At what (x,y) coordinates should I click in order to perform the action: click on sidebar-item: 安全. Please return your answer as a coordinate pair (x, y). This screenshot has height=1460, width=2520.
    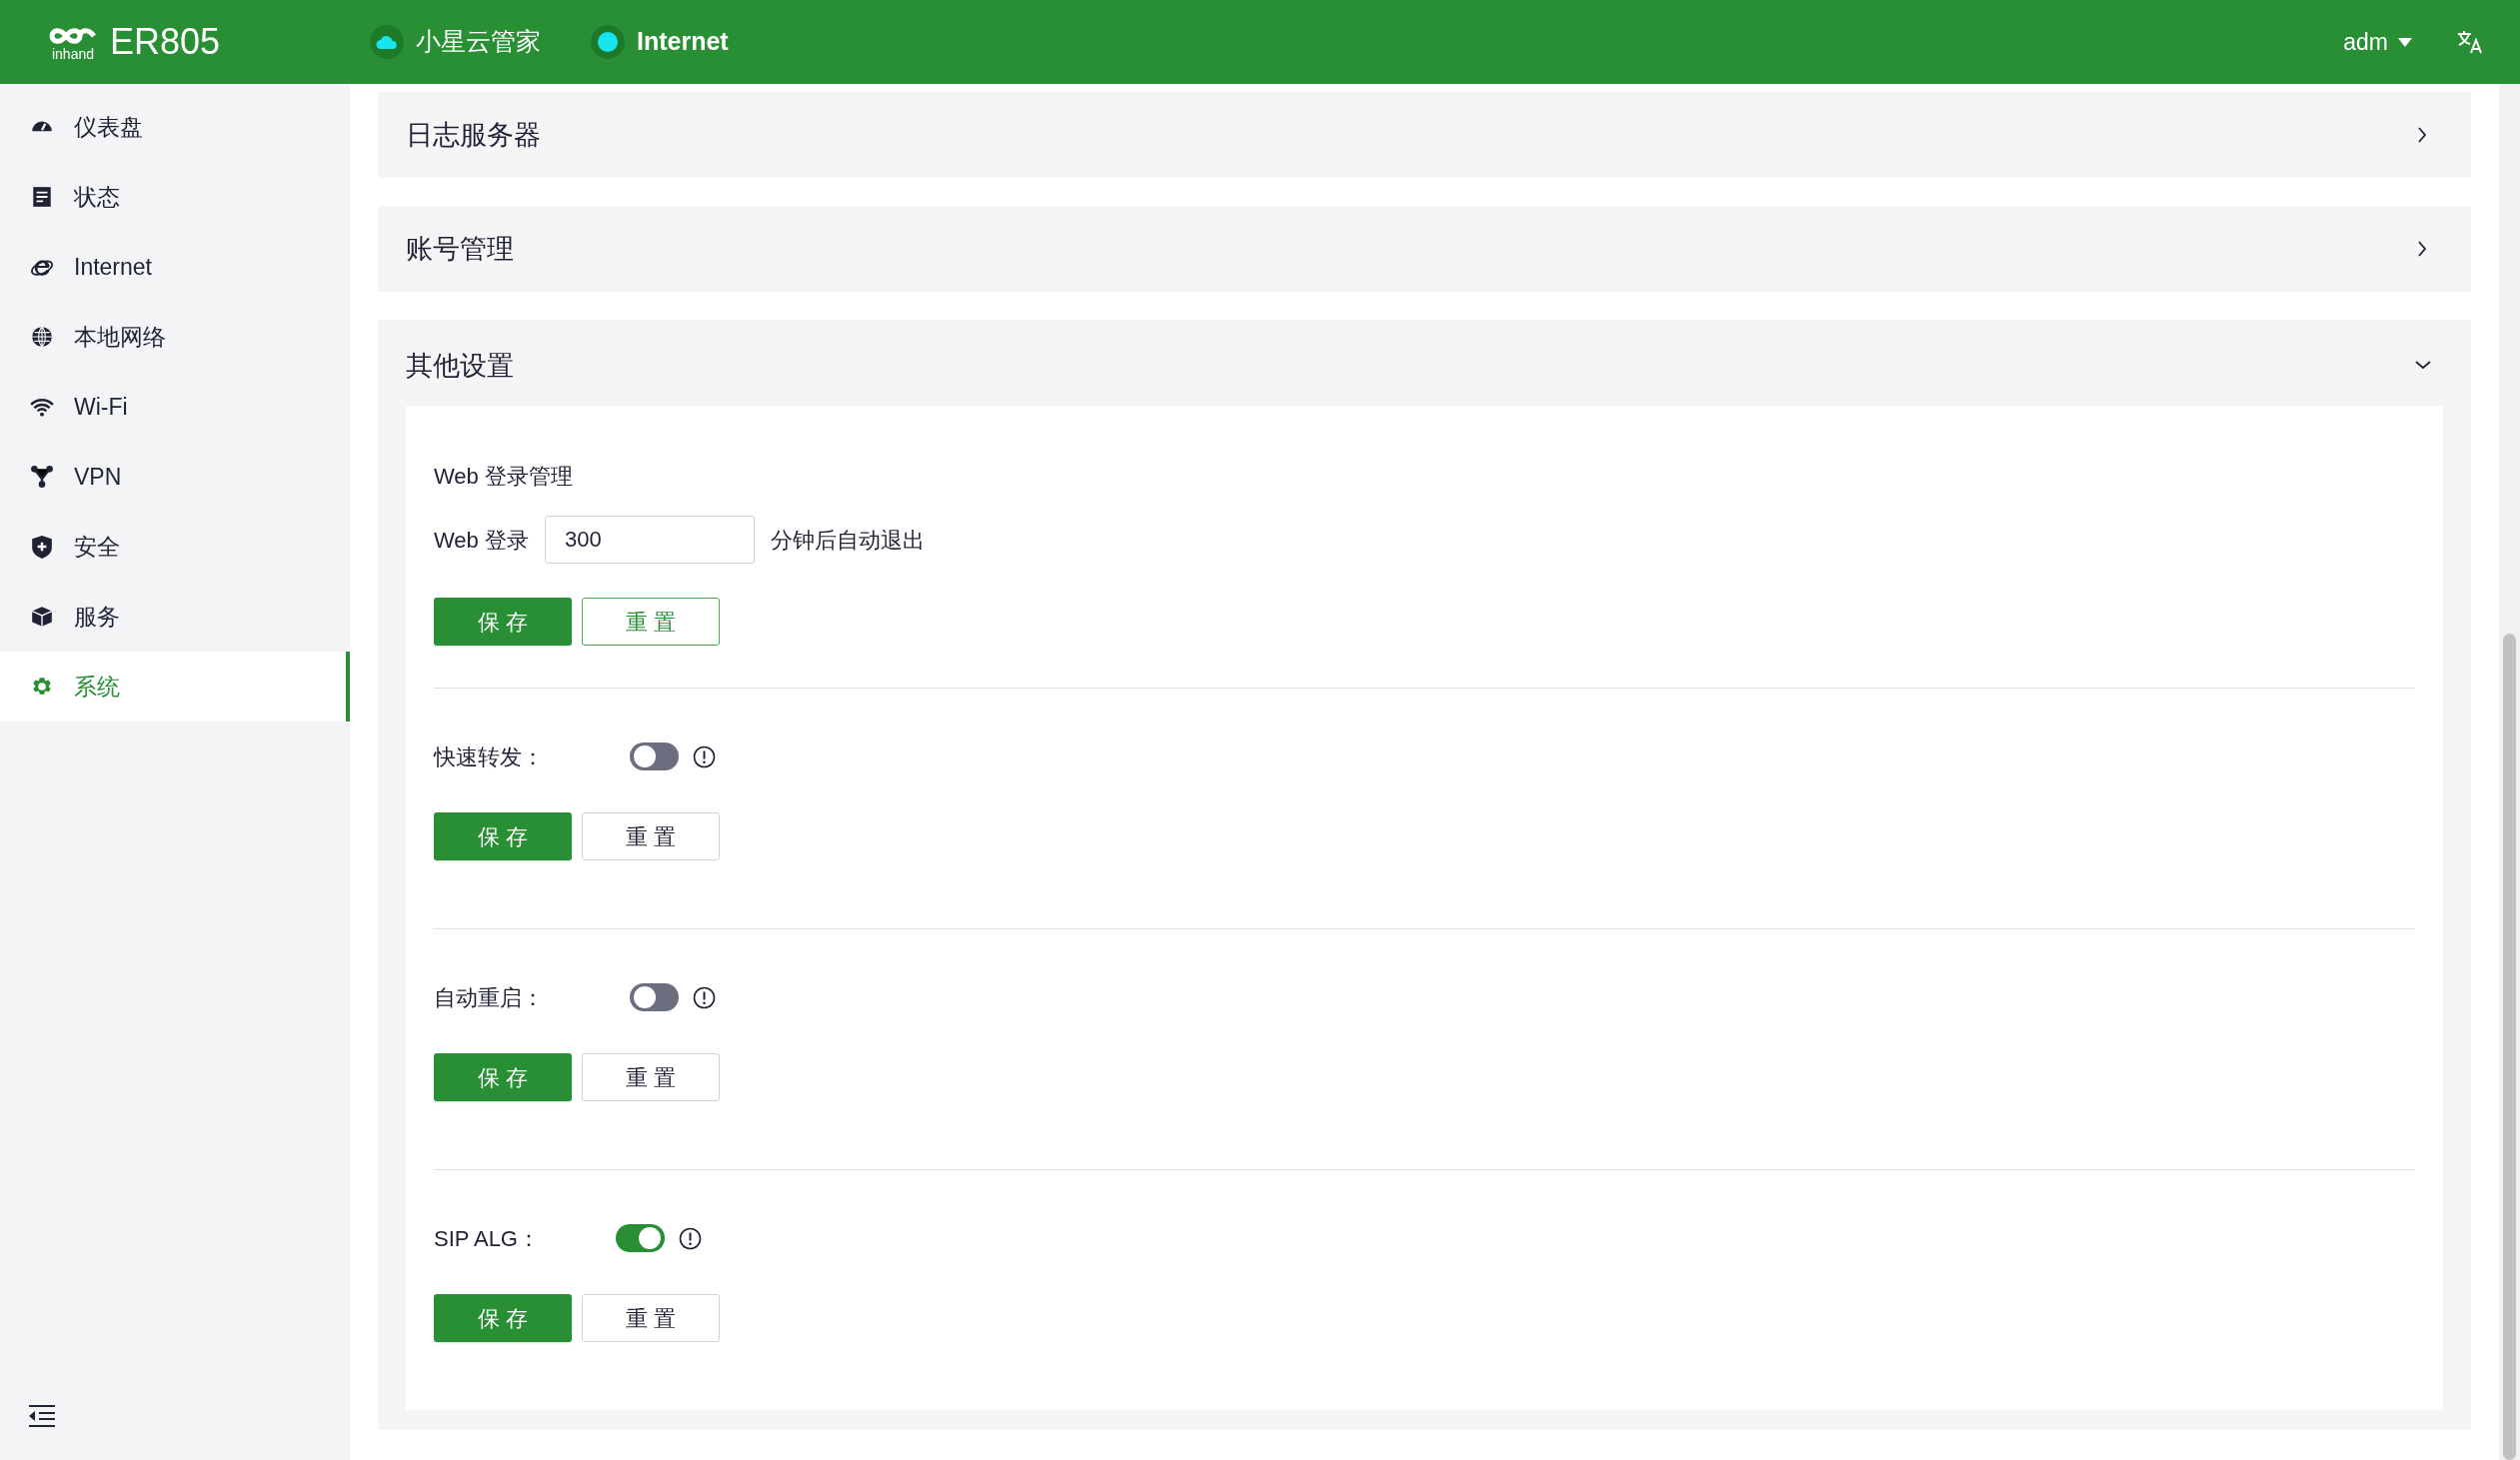
    Looking at the image, I should click on (175, 547).